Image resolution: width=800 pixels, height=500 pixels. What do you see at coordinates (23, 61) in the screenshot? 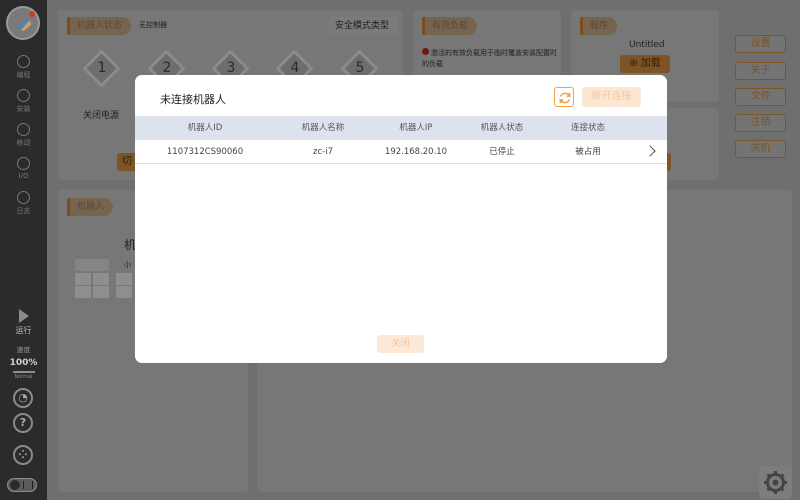
I see `program-icon` at bounding box center [23, 61].